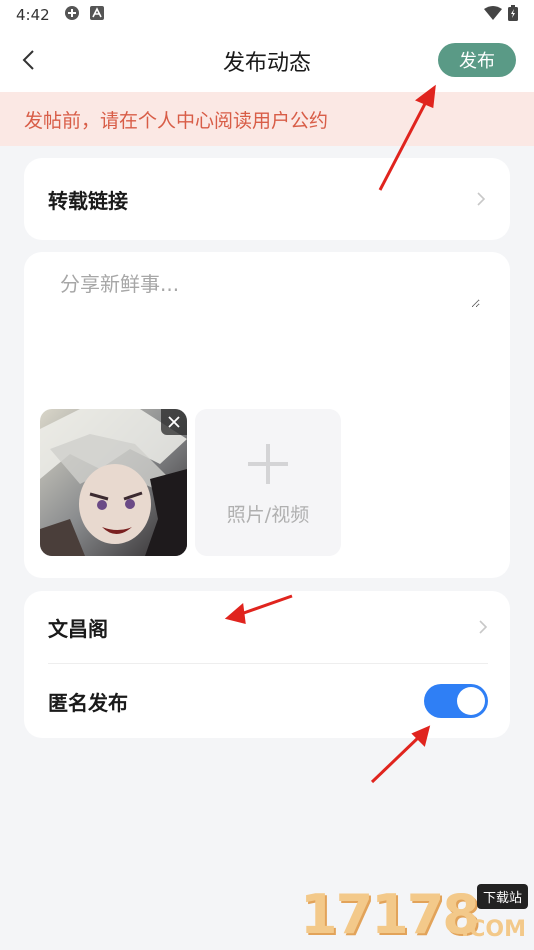  Describe the element at coordinates (88, 702) in the screenshot. I see `anonymous-post-label: 匿名发布` at that location.